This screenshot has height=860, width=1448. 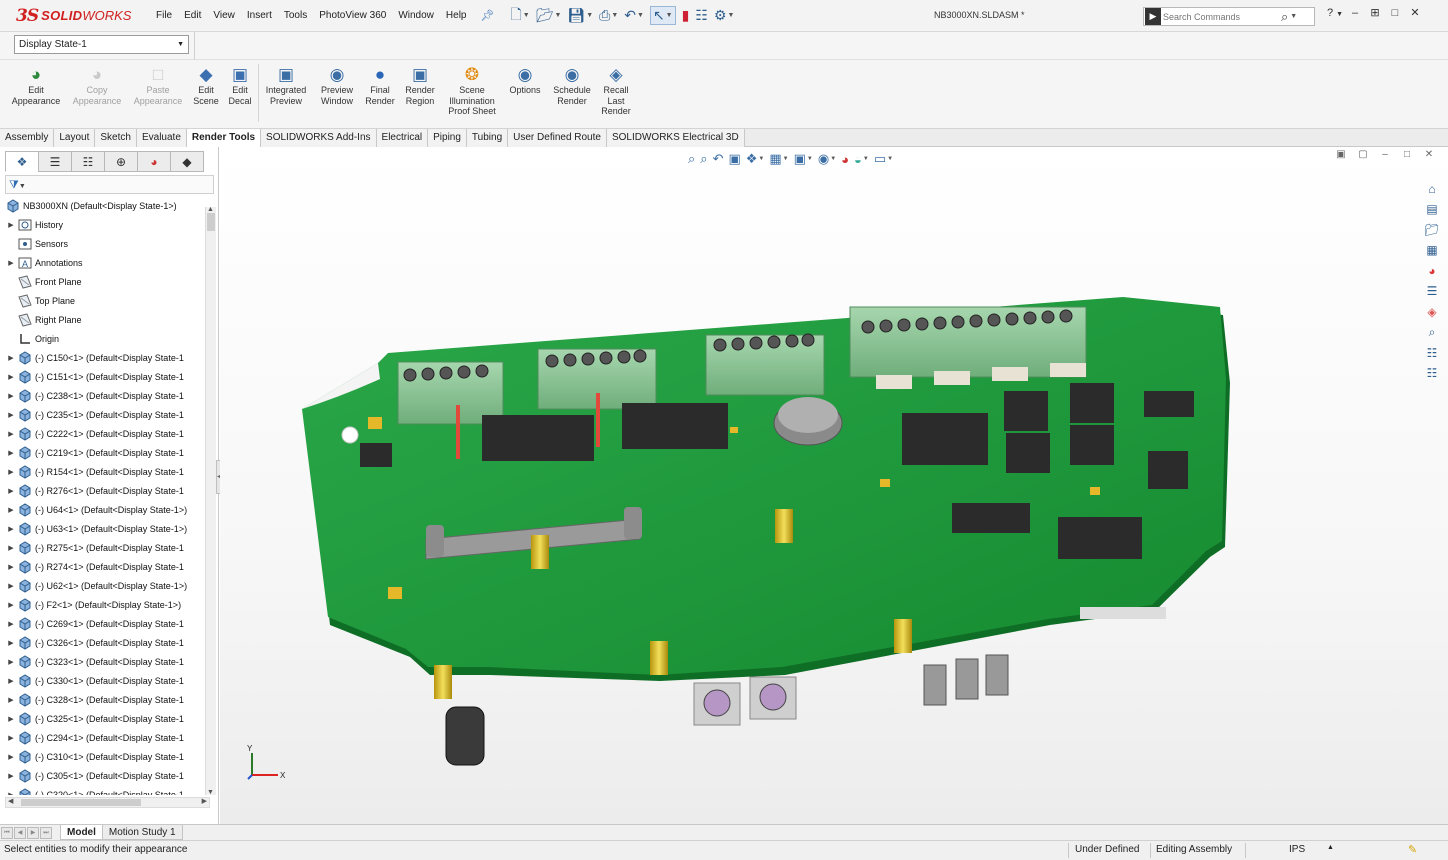 I want to click on design-library-tab: ▤, so click(x=1432, y=209).